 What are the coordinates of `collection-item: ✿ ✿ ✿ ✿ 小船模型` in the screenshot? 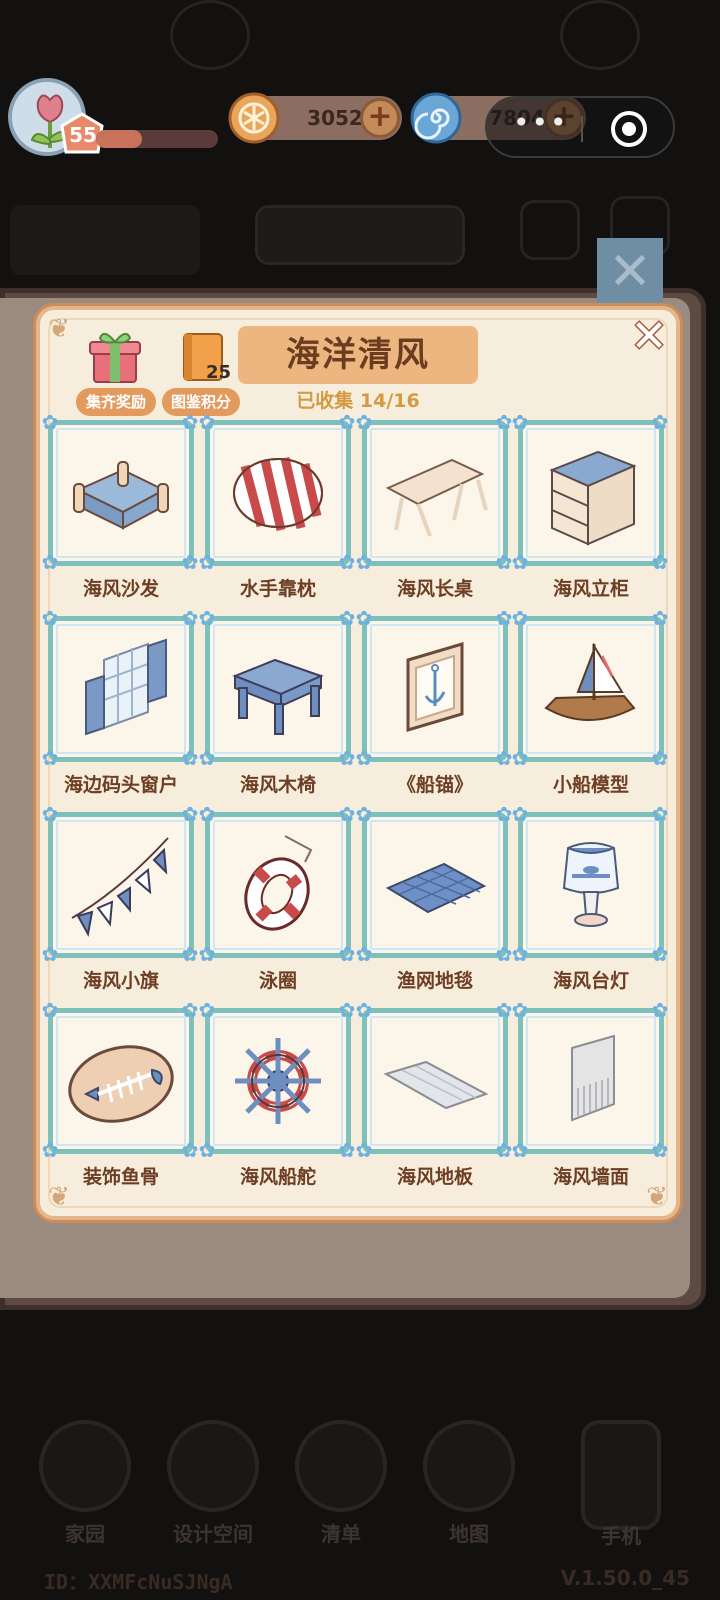 It's located at (590, 707).